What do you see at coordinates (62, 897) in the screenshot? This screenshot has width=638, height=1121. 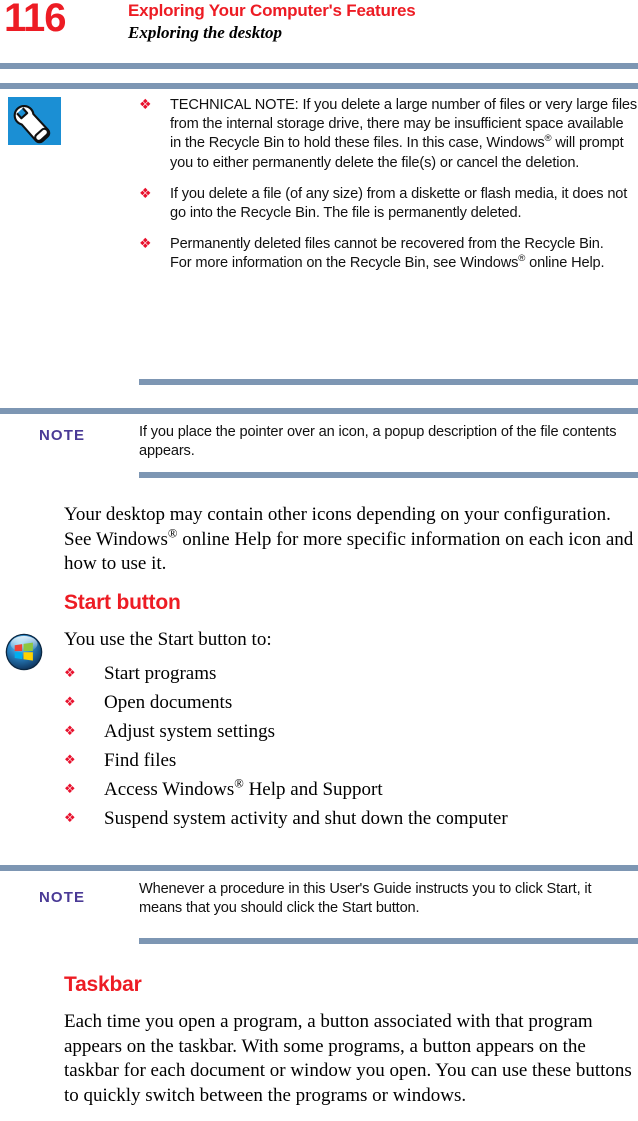 I see `note-two-label: NOTE` at bounding box center [62, 897].